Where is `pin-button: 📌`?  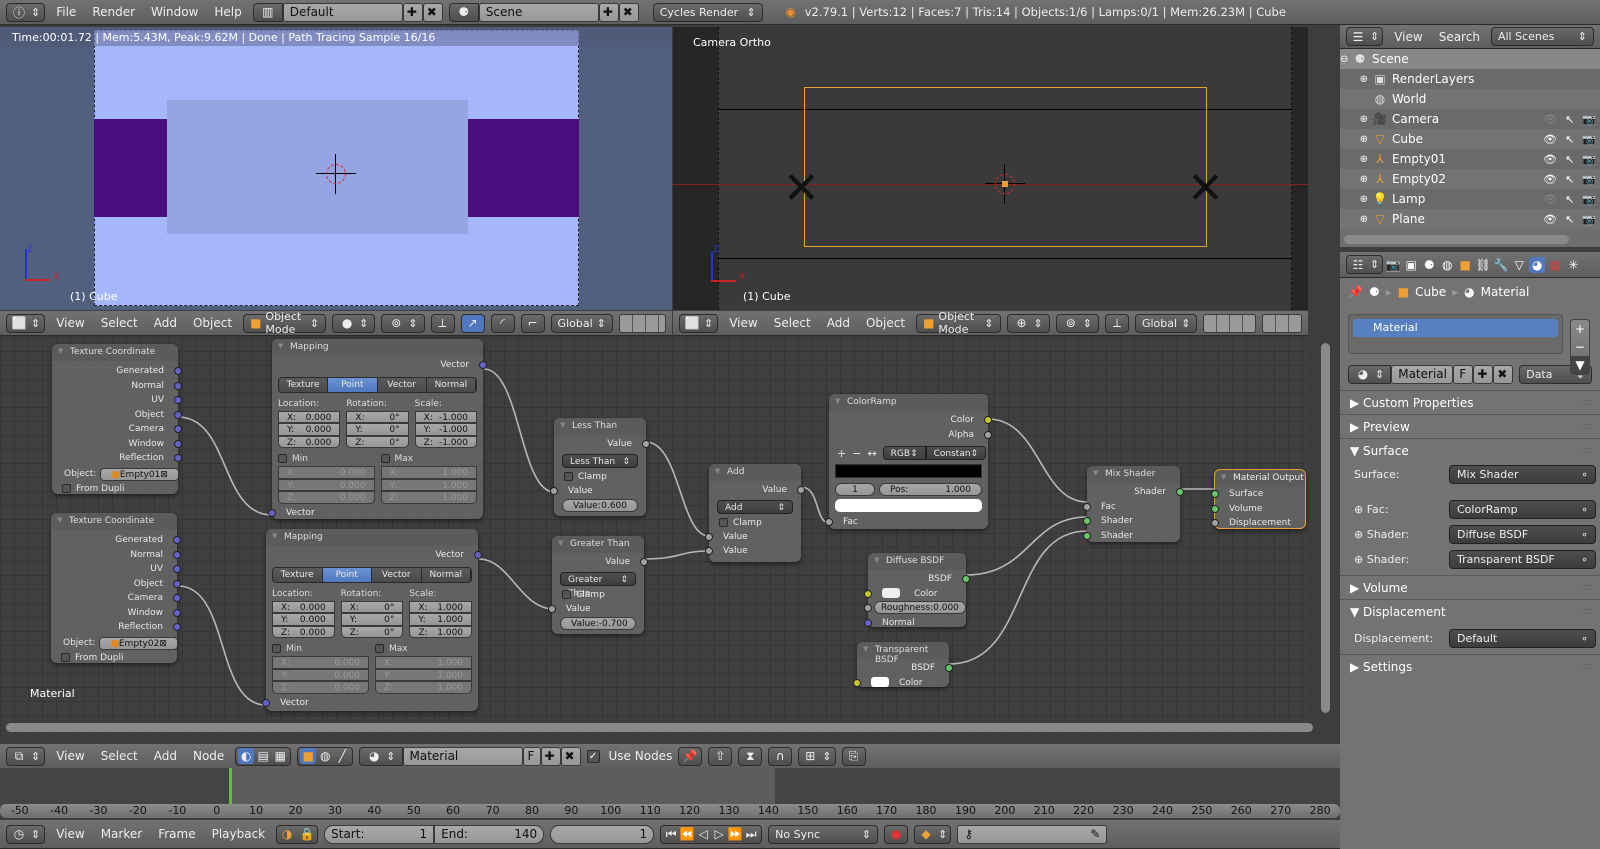 pin-button: 📌 is located at coordinates (690, 756).